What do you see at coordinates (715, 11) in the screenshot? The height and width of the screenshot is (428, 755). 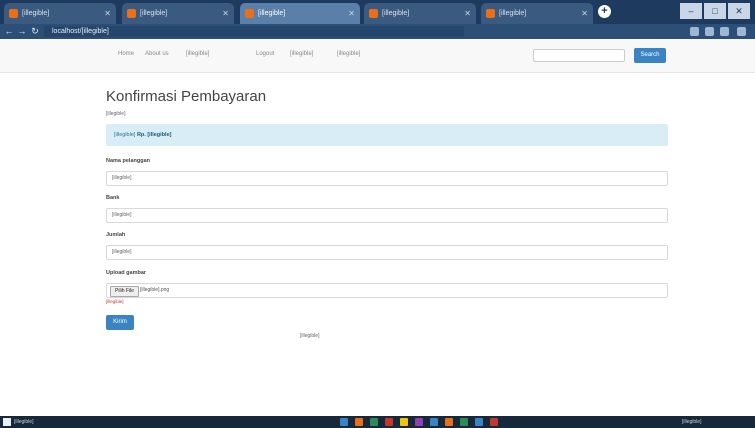 I see `maximize-button: □` at bounding box center [715, 11].